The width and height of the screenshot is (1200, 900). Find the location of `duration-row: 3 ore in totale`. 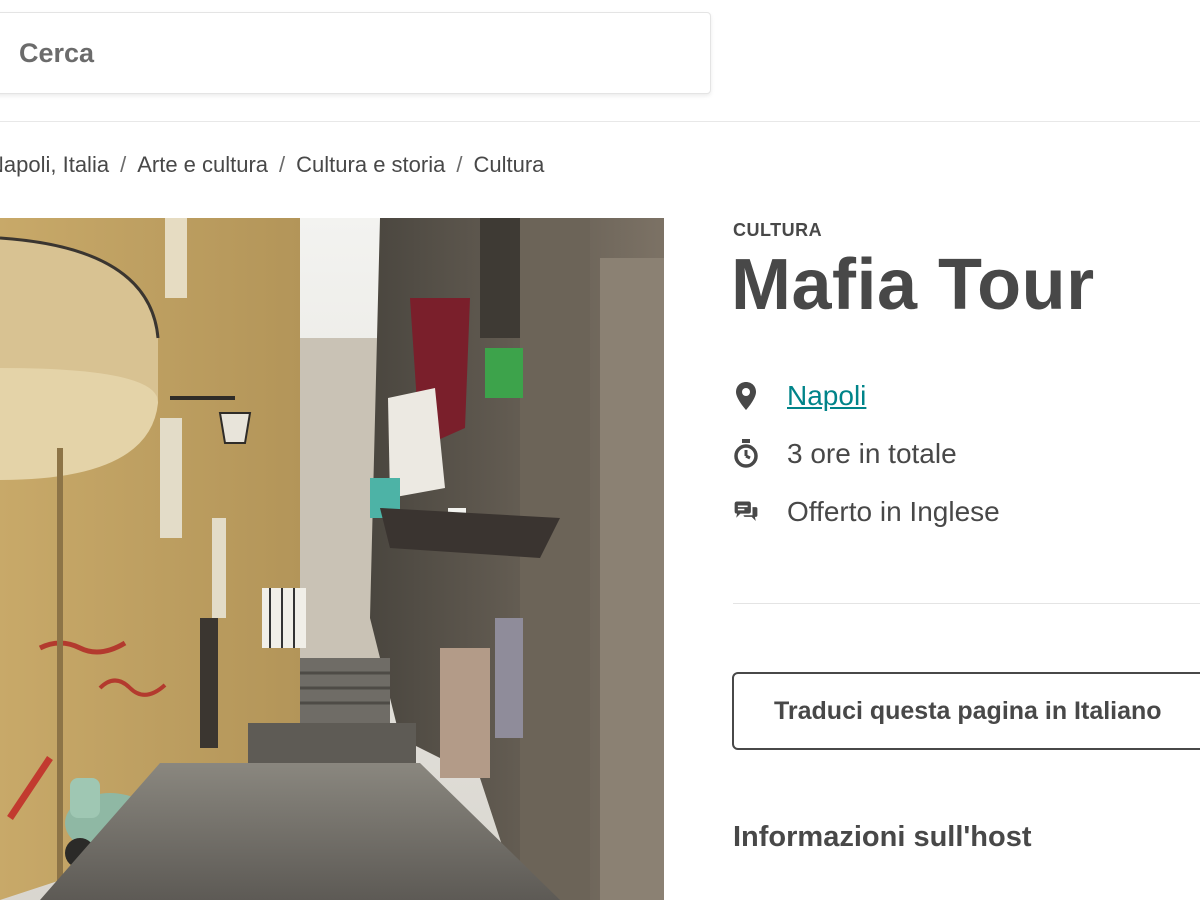

duration-row: 3 ore in totale is located at coordinates (845, 454).